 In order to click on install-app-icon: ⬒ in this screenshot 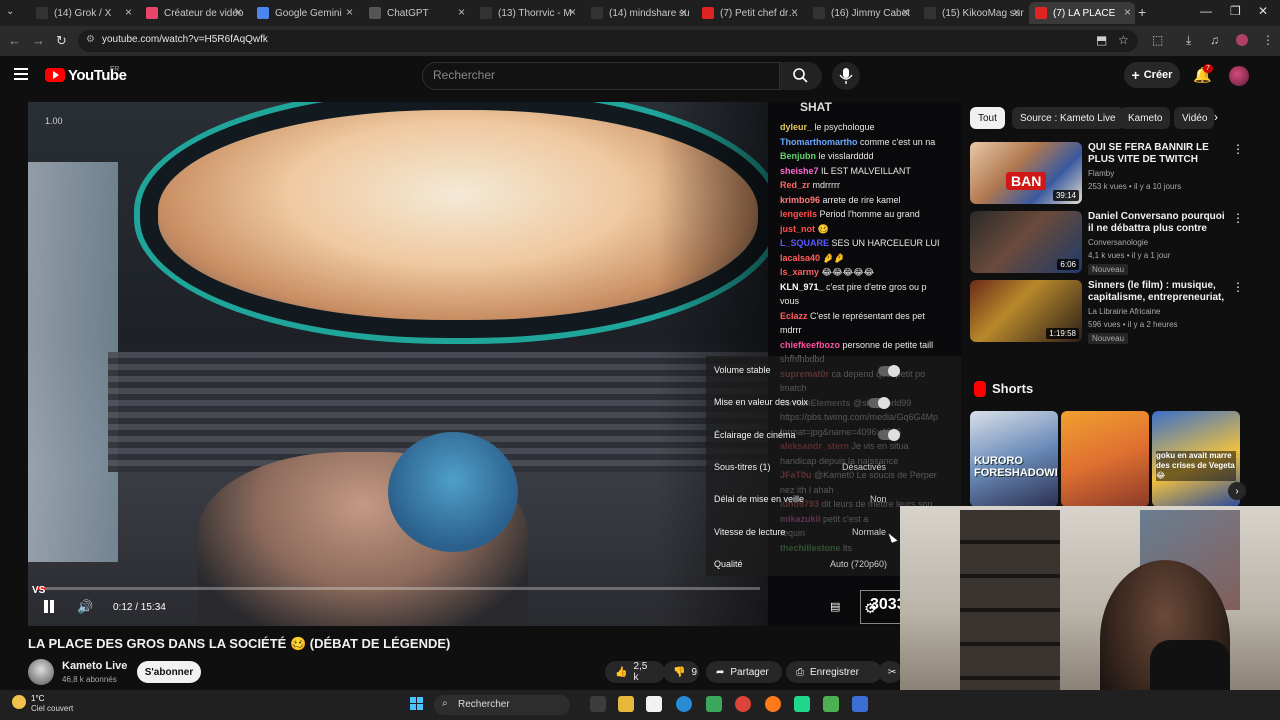, I will do `click(1101, 40)`.